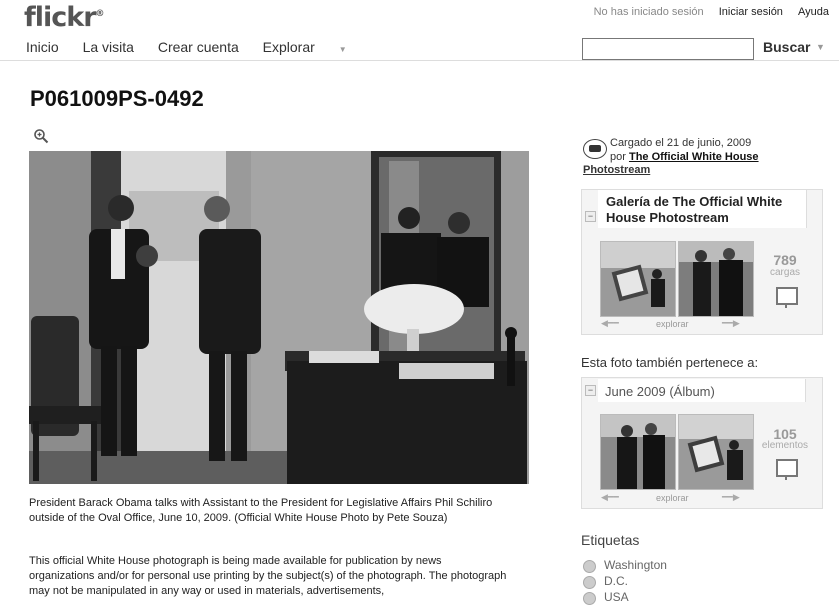 Image resolution: width=839 pixels, height=605 pixels. Describe the element at coordinates (785, 445) in the screenshot. I see `album-count-label: elementos` at that location.